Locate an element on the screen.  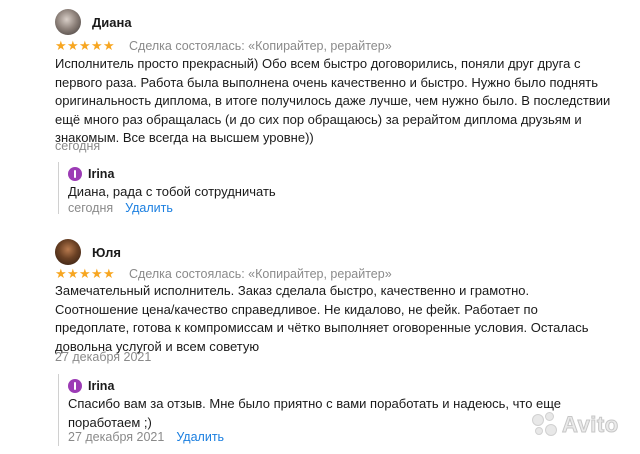
reply-footer: сегодня Удалить is located at coordinates (120, 208).